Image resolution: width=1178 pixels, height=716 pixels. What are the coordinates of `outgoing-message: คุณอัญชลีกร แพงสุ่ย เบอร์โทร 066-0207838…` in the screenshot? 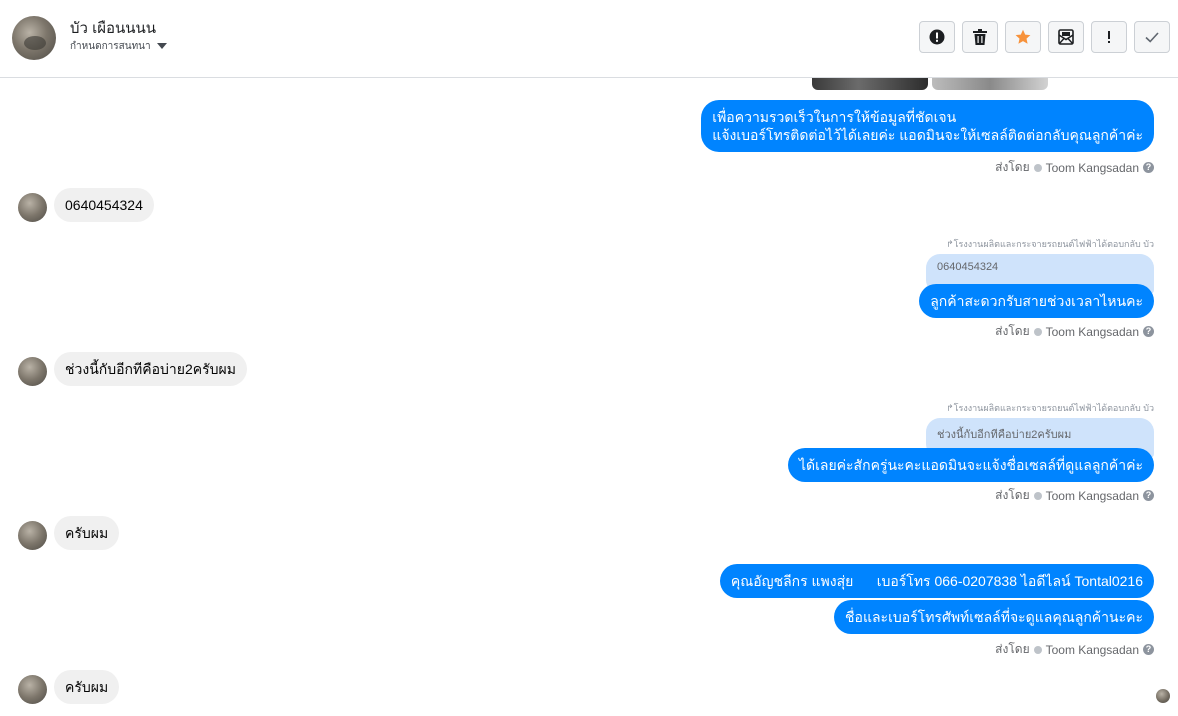 It's located at (936, 581).